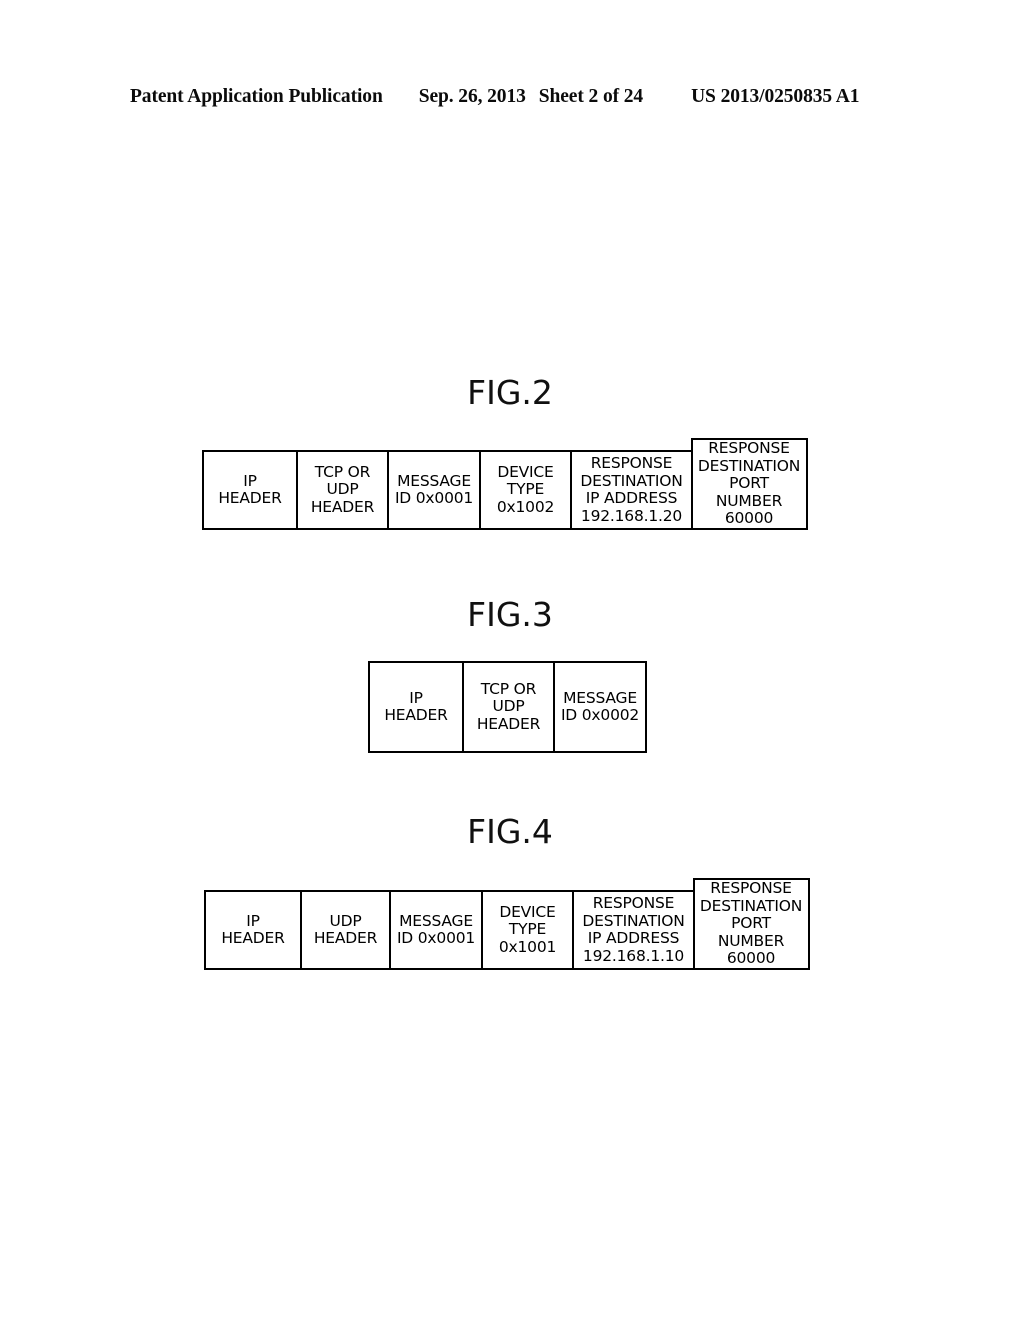 This screenshot has width=1024, height=1320. I want to click on packet-field-label: MESSAGE ID 0x0002, so click(600, 706).